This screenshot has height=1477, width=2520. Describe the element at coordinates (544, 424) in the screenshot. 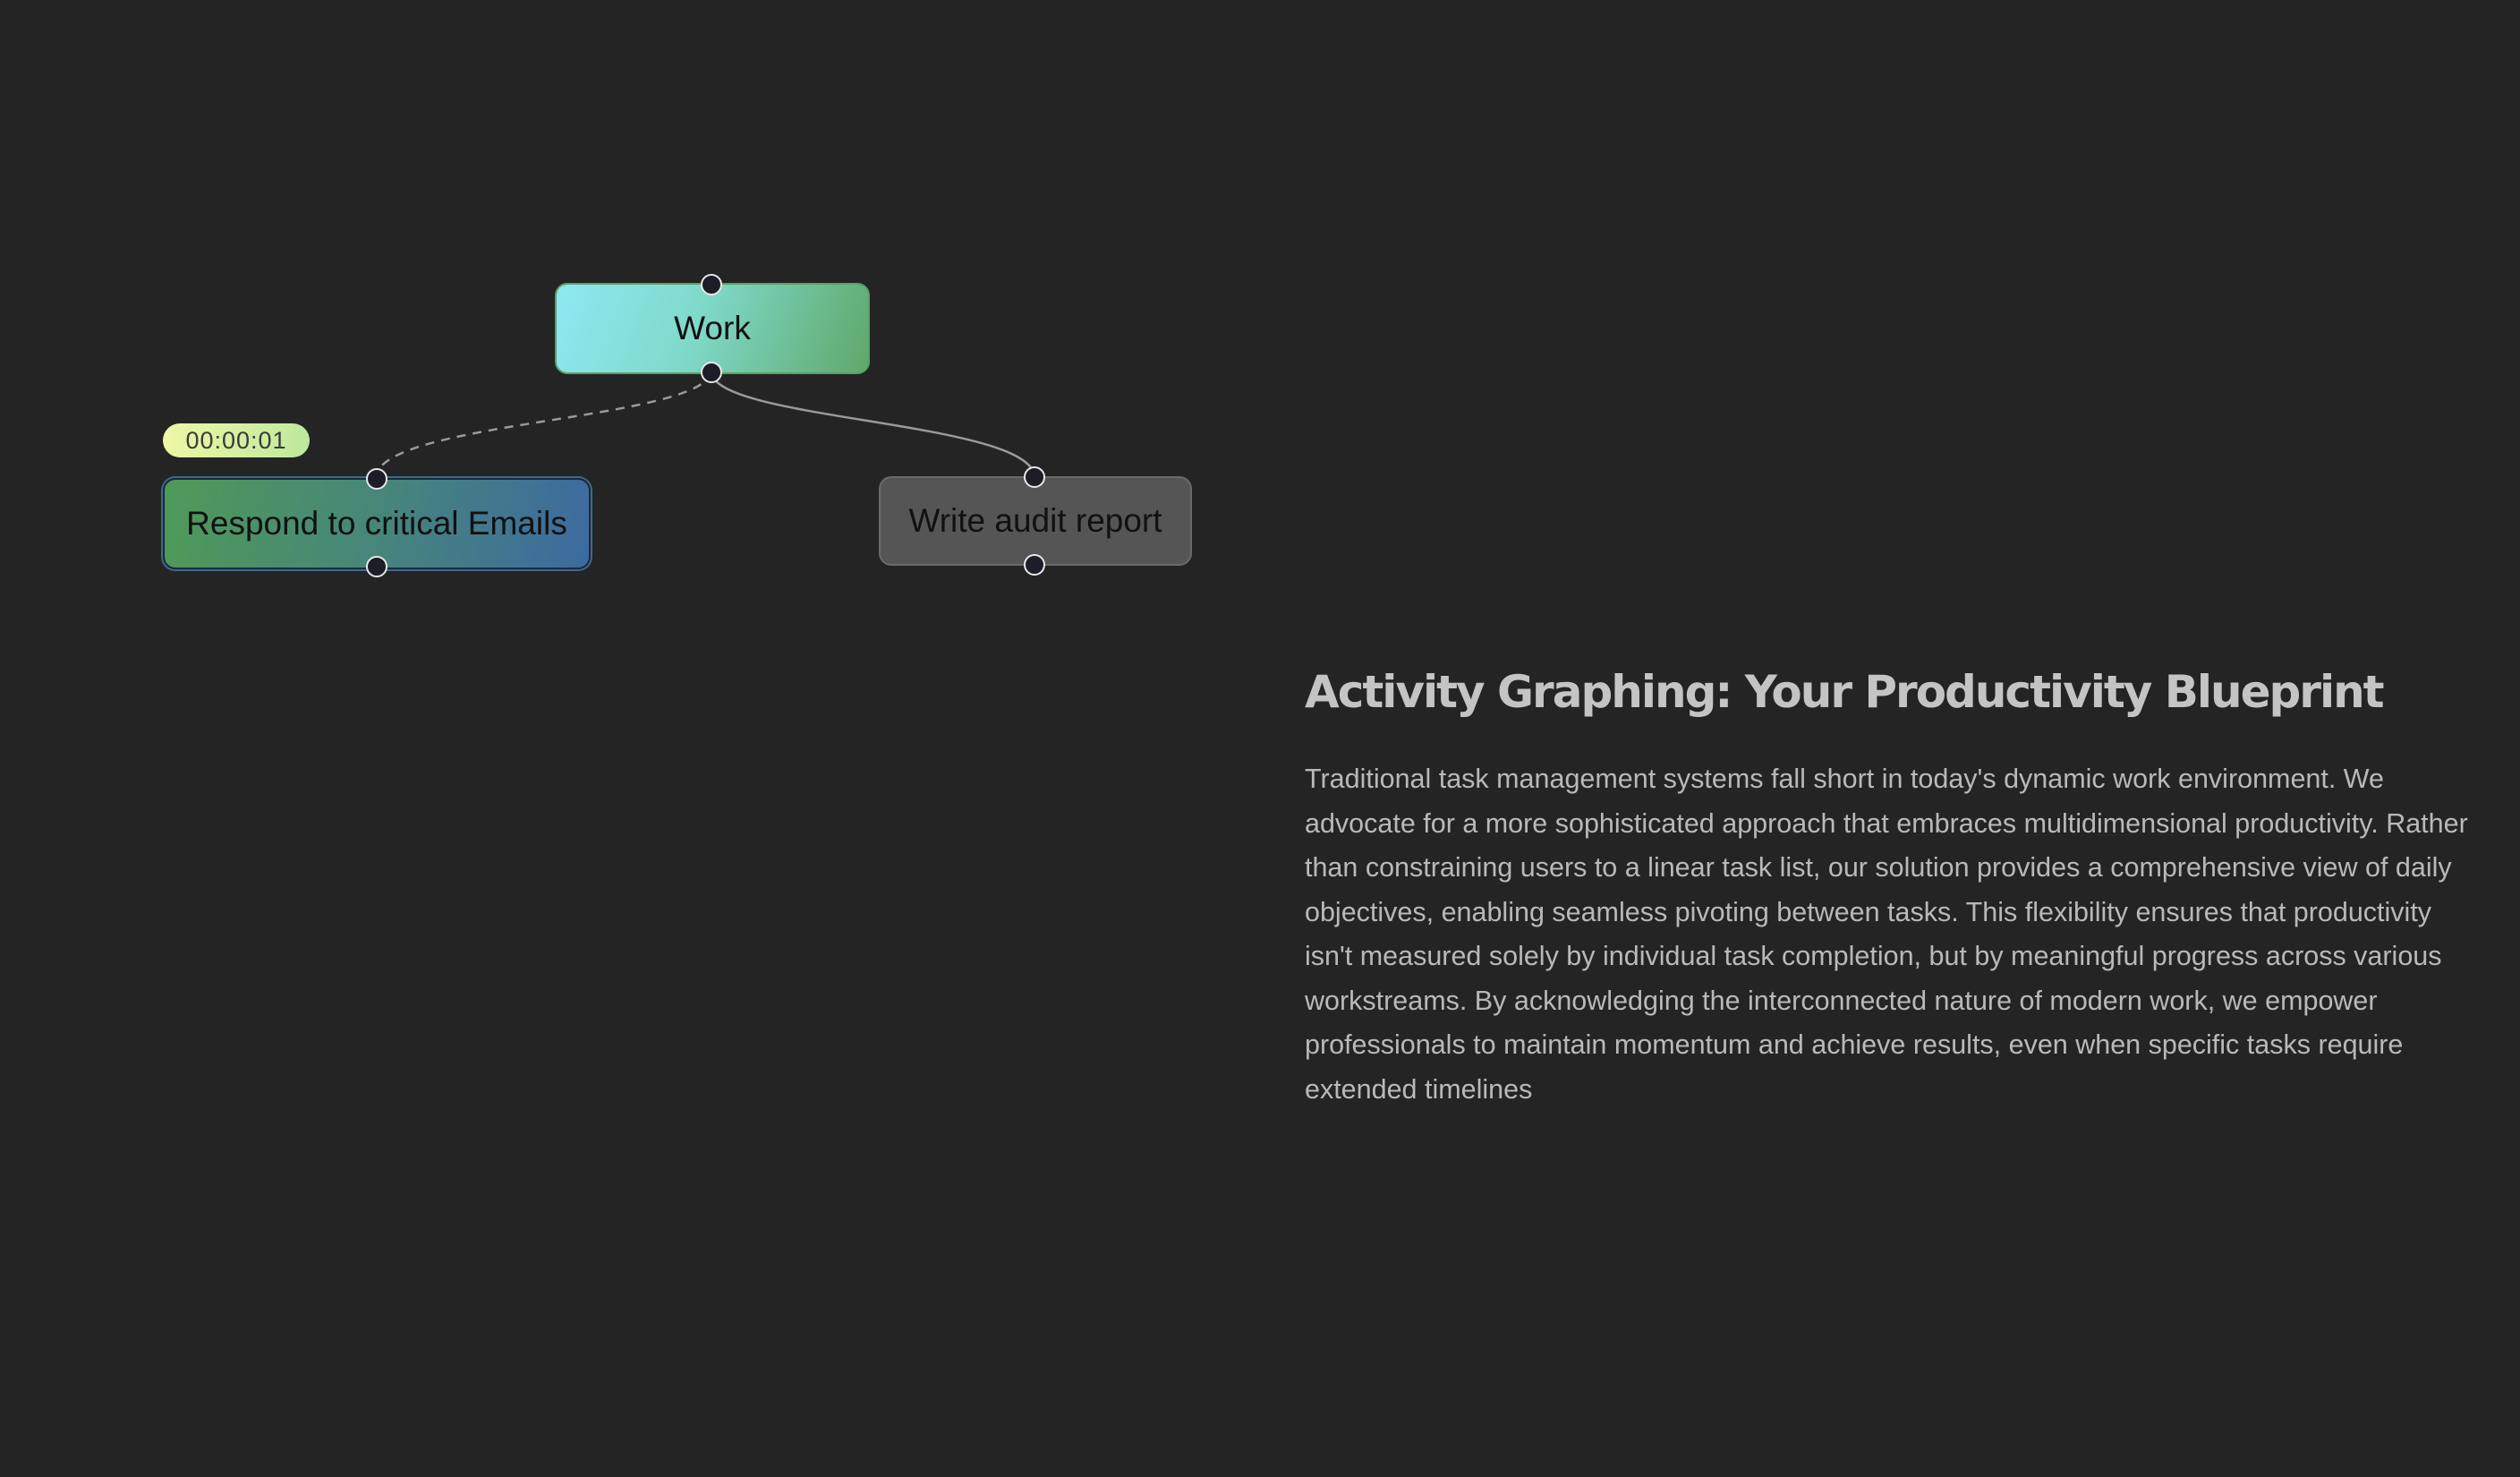

I see `edge-work-to-emails` at that location.